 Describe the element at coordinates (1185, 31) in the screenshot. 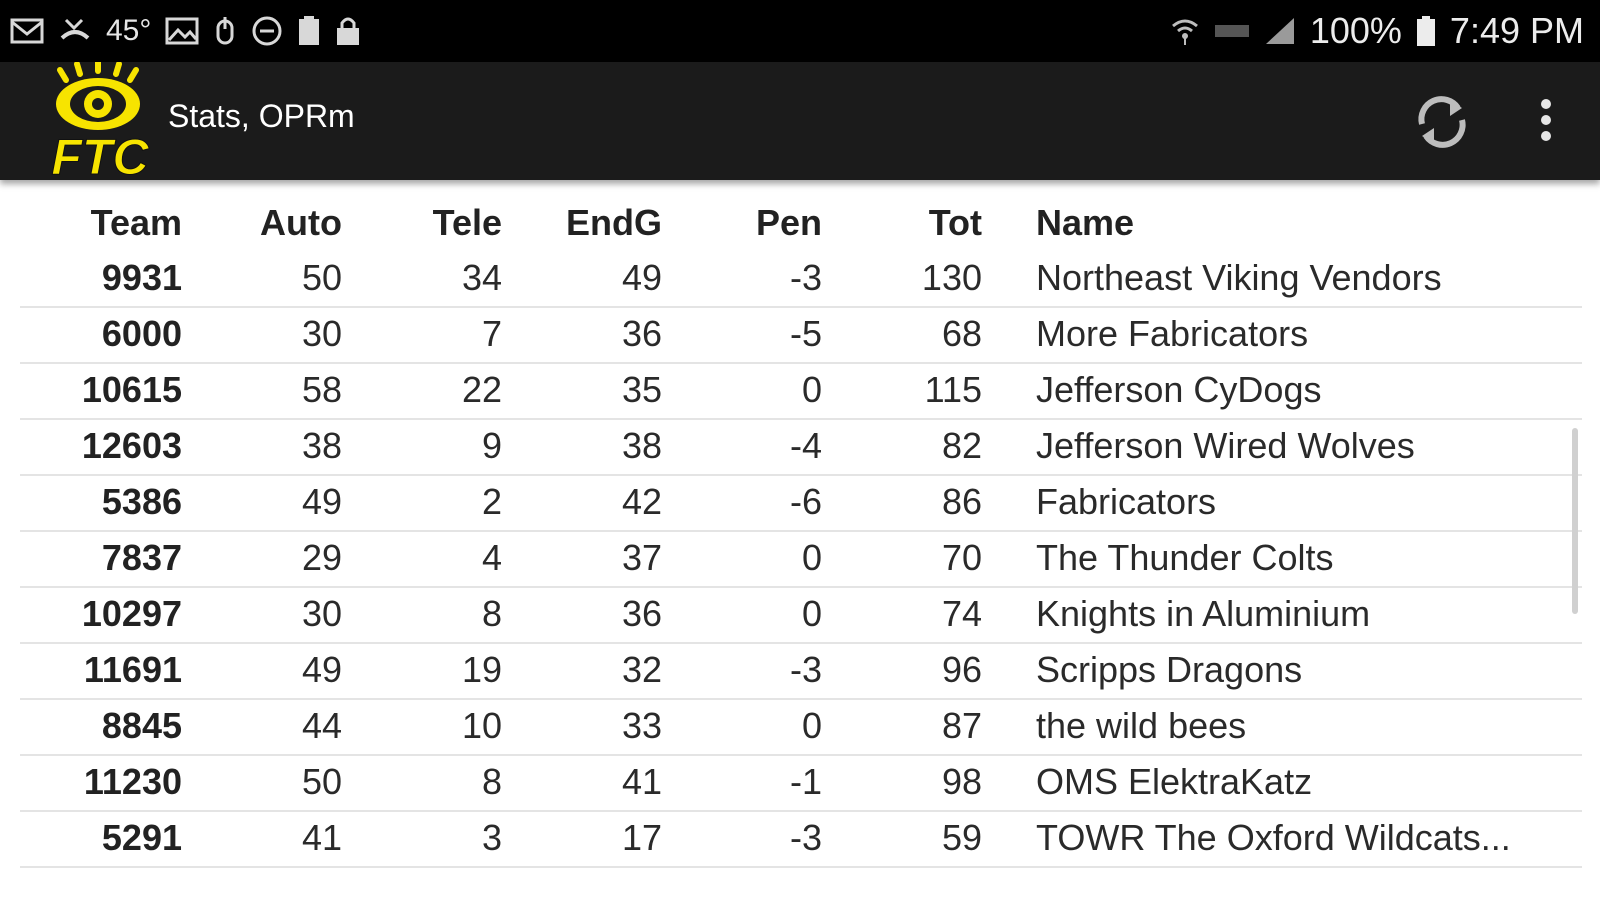

I see `wifi-icon` at that location.